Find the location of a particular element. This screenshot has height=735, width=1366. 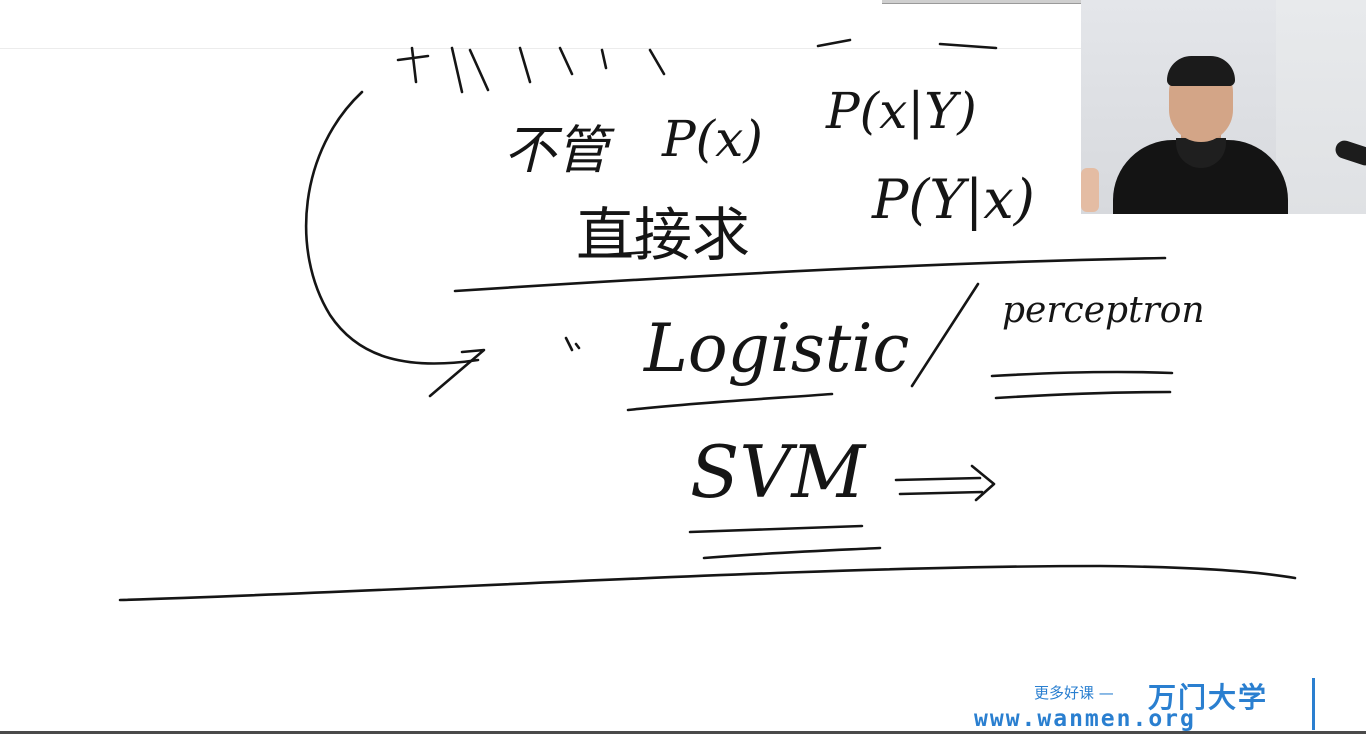

text-direct: 直接求 is located at coordinates (663, 235).